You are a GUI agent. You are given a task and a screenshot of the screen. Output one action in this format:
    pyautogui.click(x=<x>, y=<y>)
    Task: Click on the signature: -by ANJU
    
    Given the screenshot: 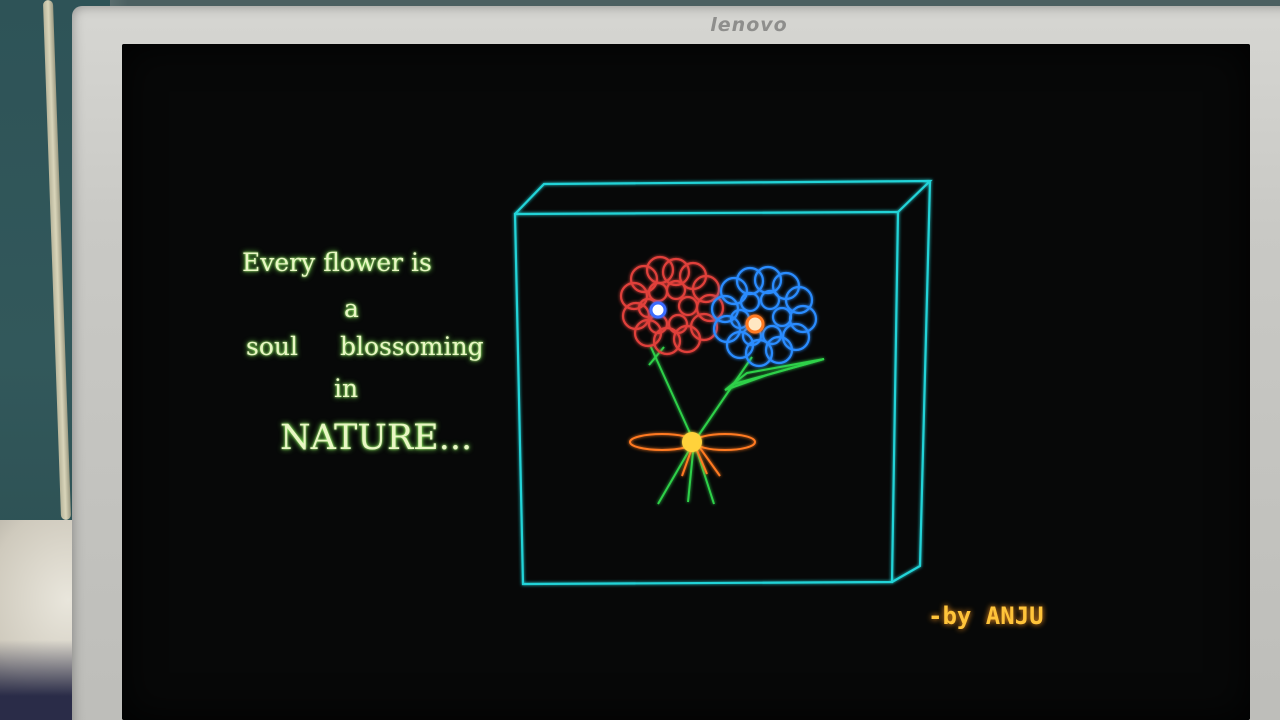 What is the action you would take?
    pyautogui.click(x=986, y=616)
    